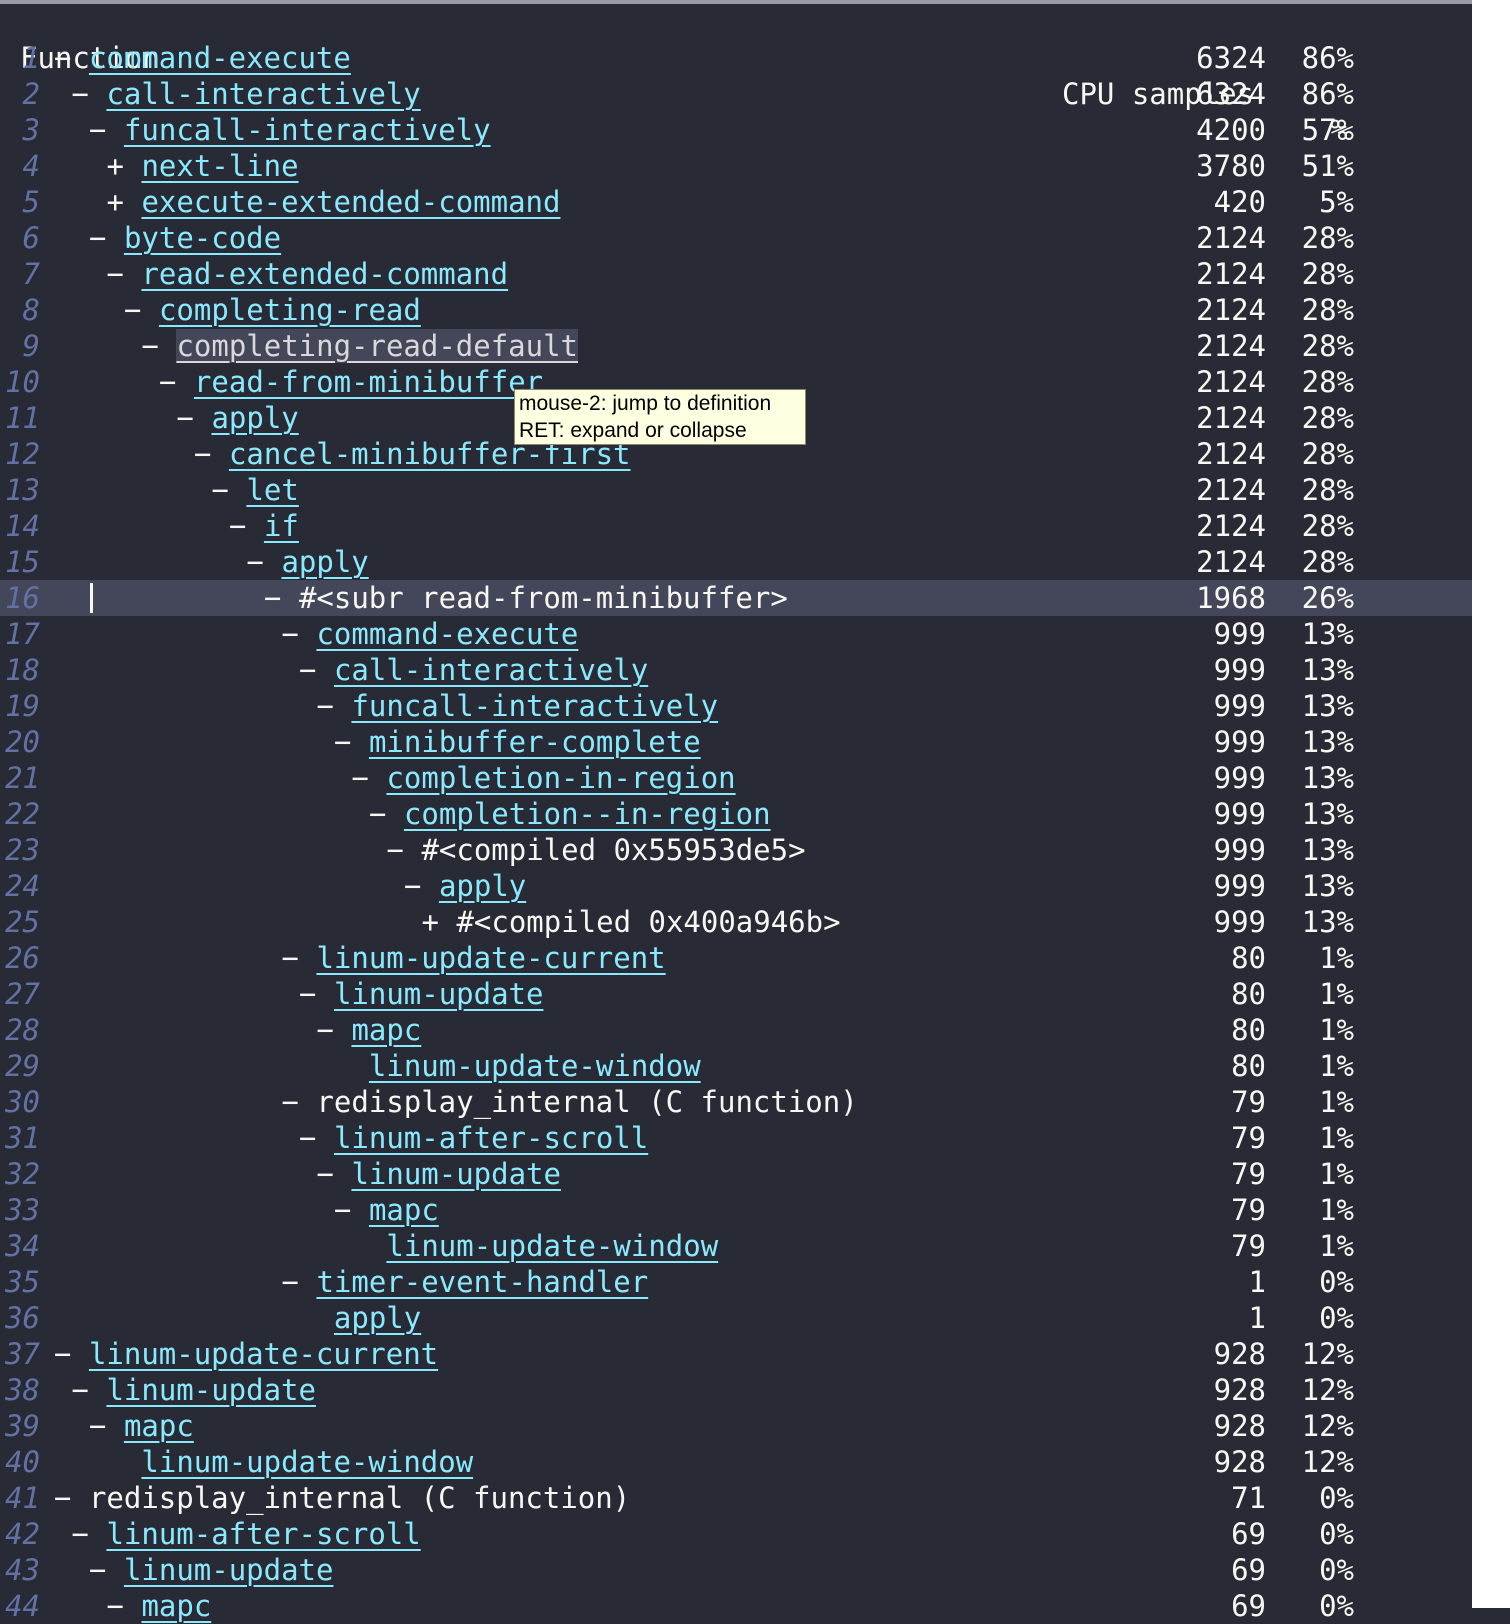 This screenshot has width=1510, height=1624. What do you see at coordinates (736, 526) in the screenshot?
I see `table-row: 14 − if 2124 28%` at bounding box center [736, 526].